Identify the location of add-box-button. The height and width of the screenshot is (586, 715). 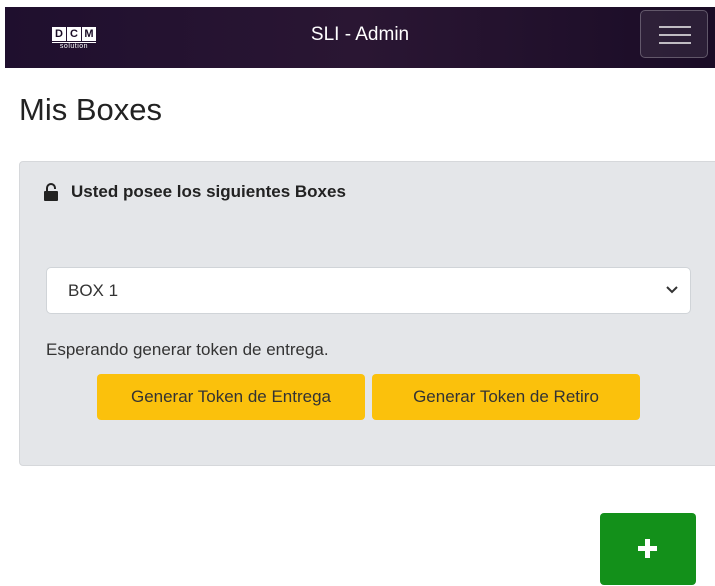
(648, 549).